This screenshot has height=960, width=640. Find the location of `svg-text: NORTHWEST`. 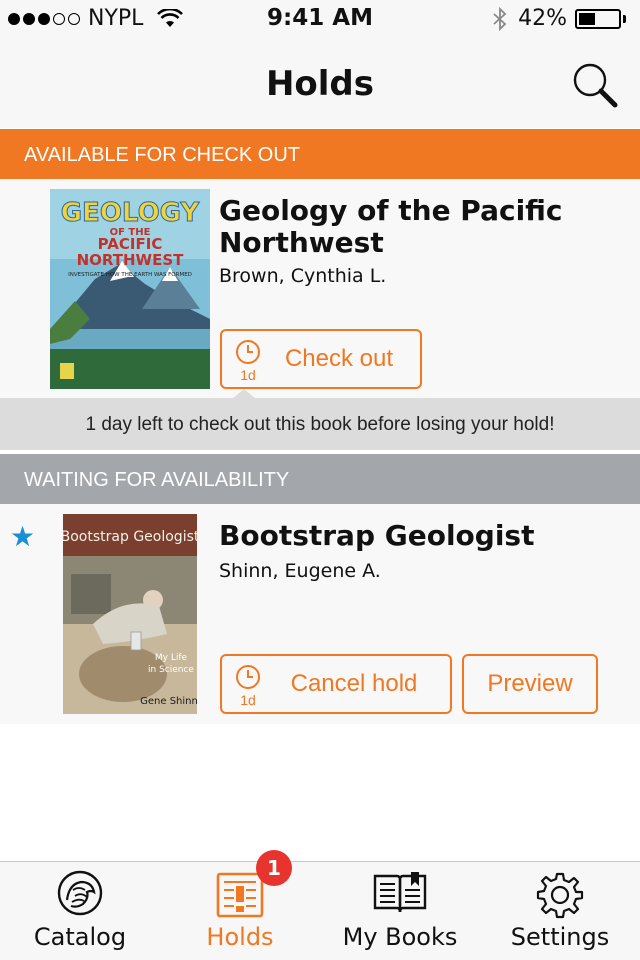

svg-text: NORTHWEST is located at coordinates (131, 260).